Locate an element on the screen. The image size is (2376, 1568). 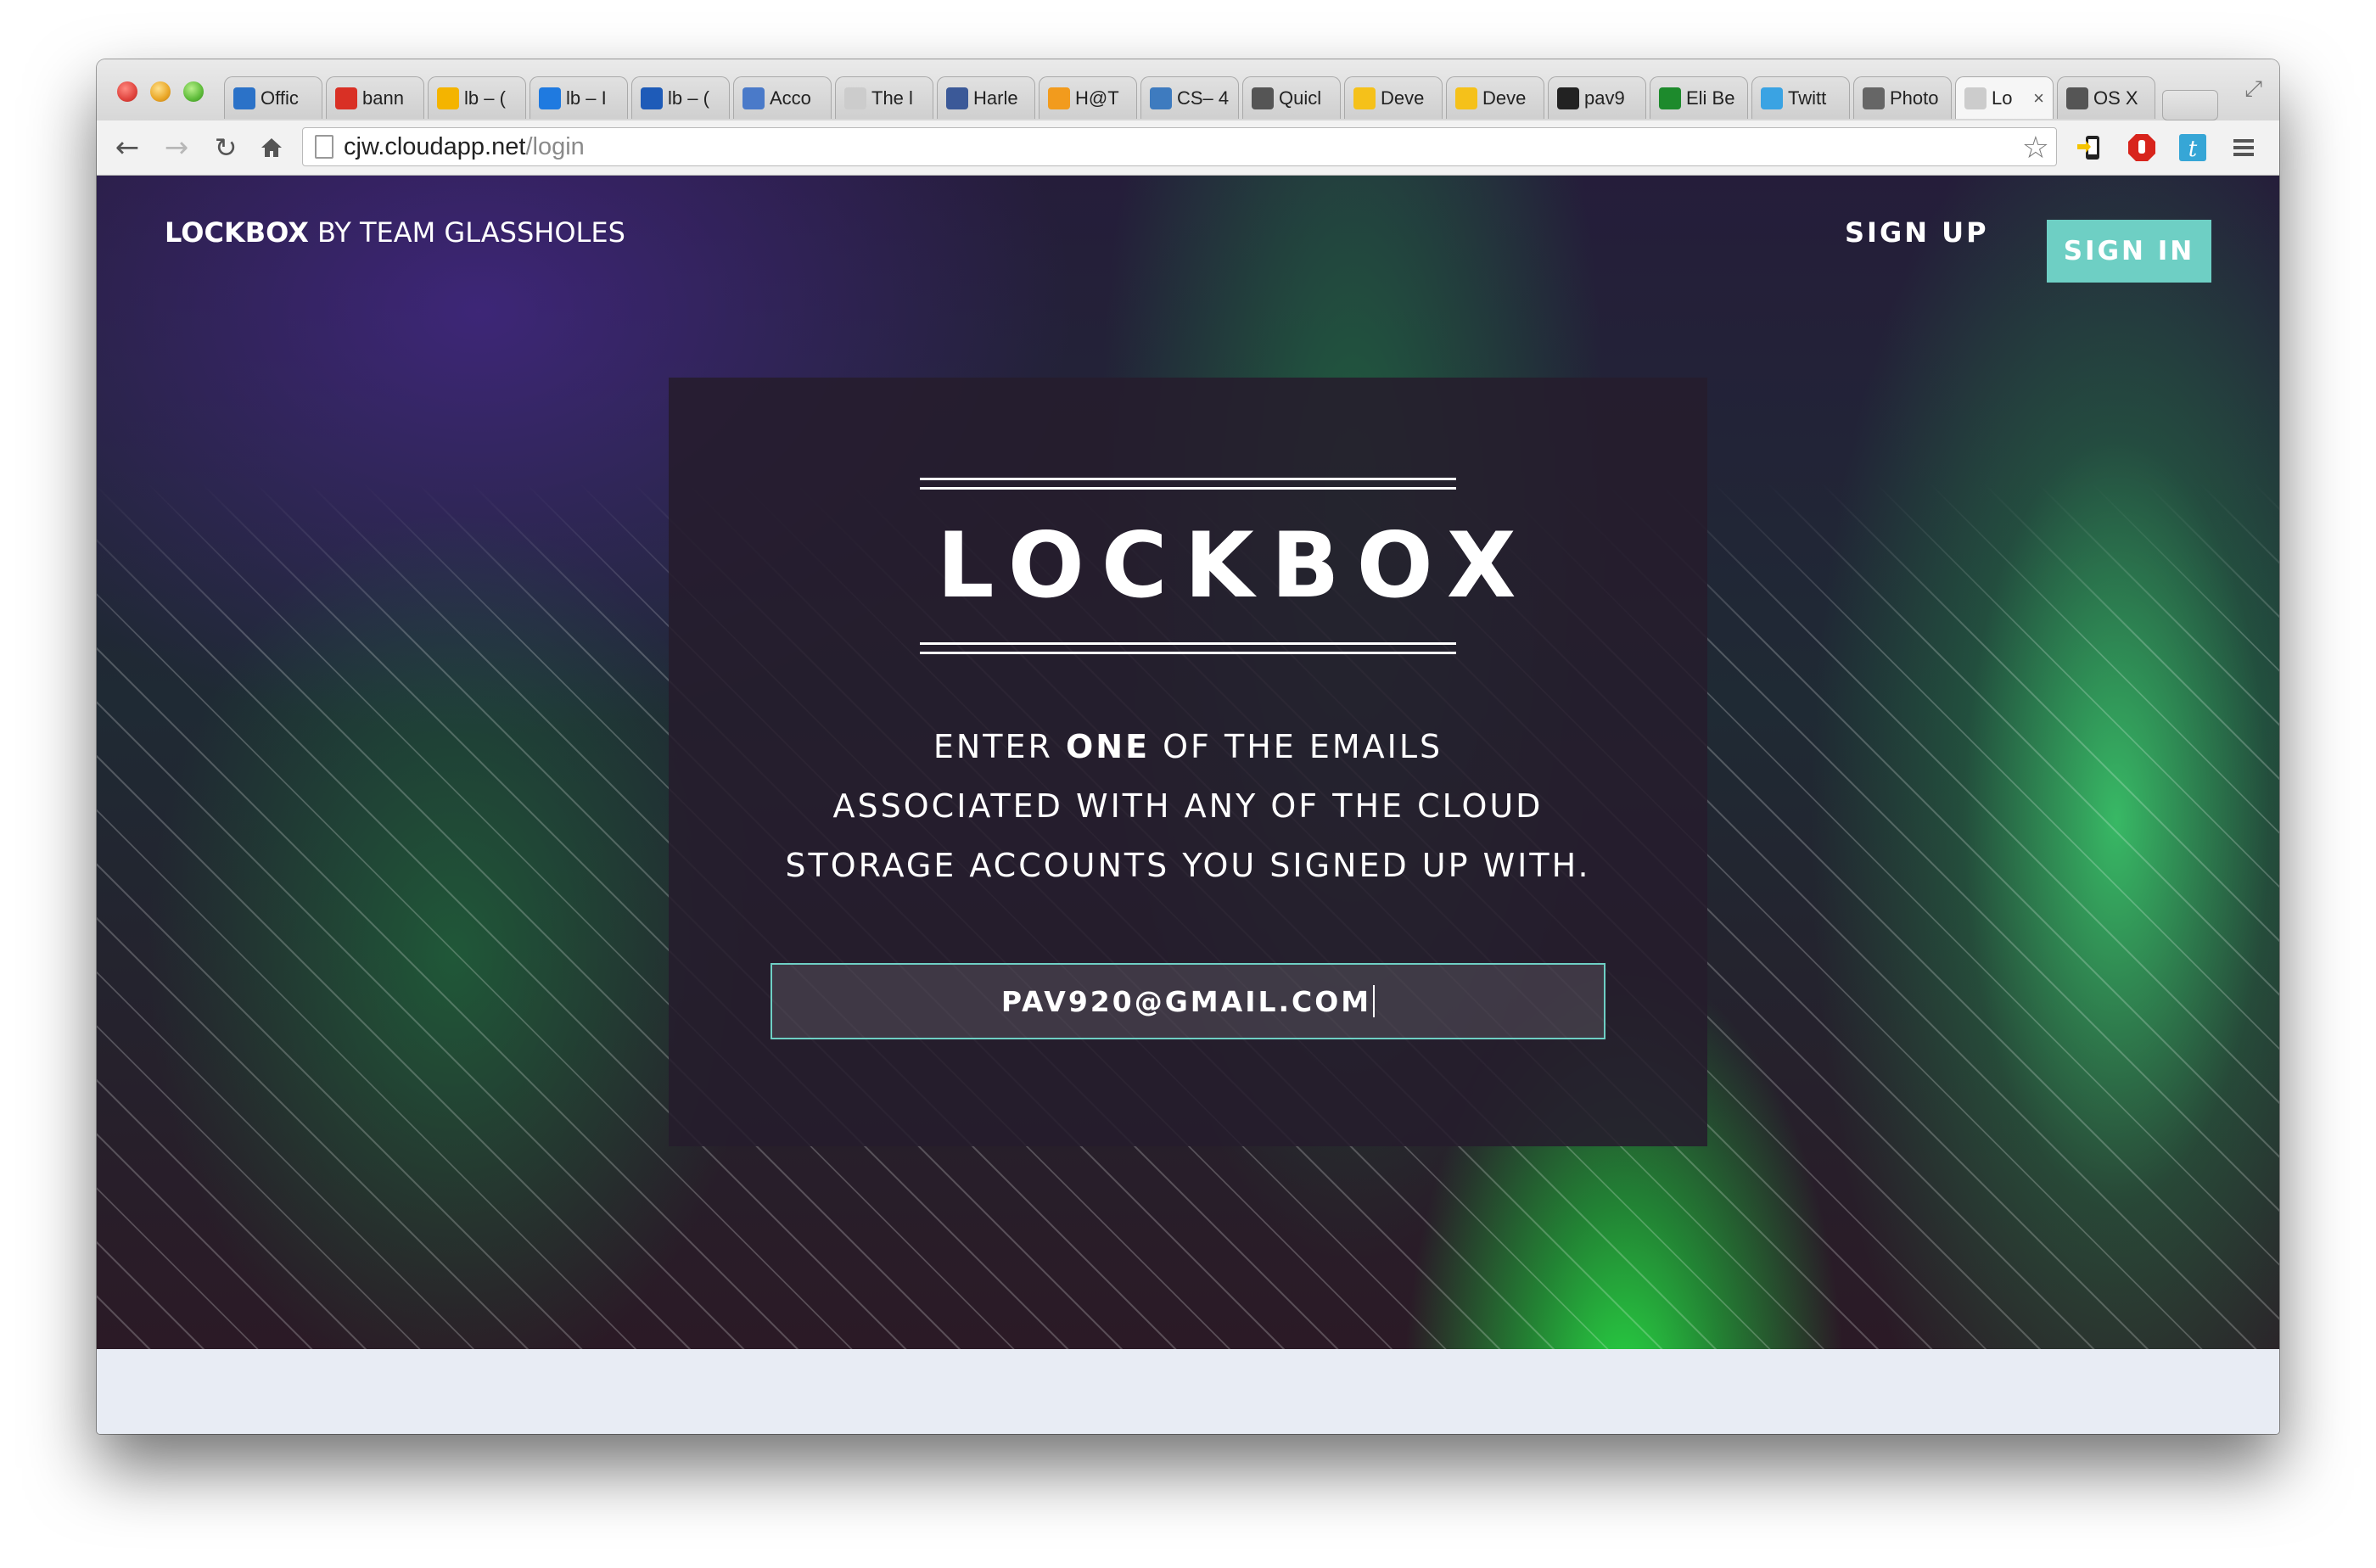
chrome-menu-button is located at coordinates (2244, 148).